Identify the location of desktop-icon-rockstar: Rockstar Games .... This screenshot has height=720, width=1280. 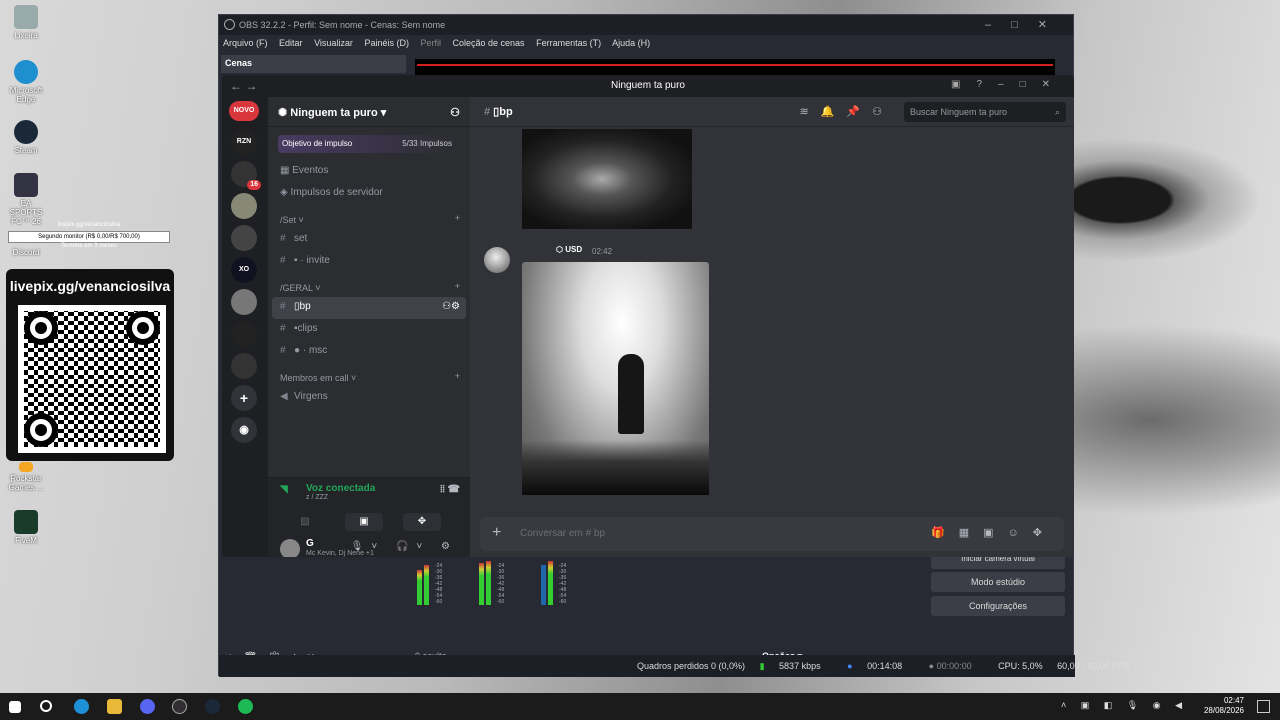
(26, 477).